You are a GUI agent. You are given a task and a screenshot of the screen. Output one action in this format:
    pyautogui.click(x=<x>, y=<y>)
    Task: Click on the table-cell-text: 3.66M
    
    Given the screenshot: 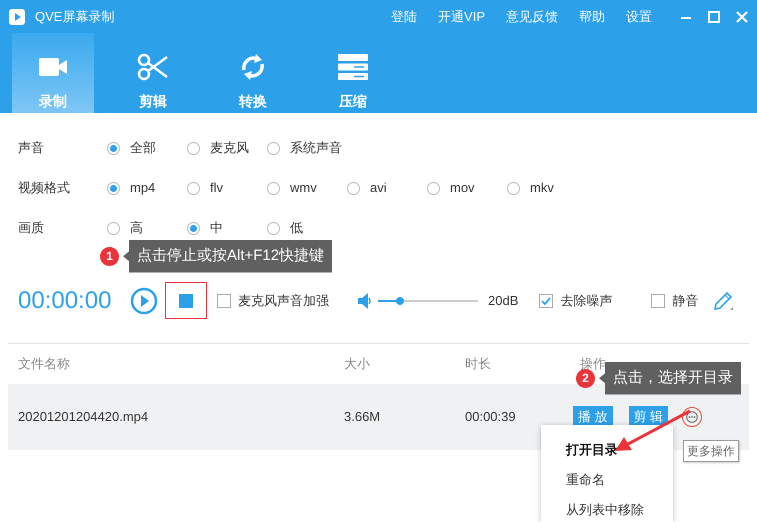 What is the action you would take?
    pyautogui.click(x=363, y=417)
    